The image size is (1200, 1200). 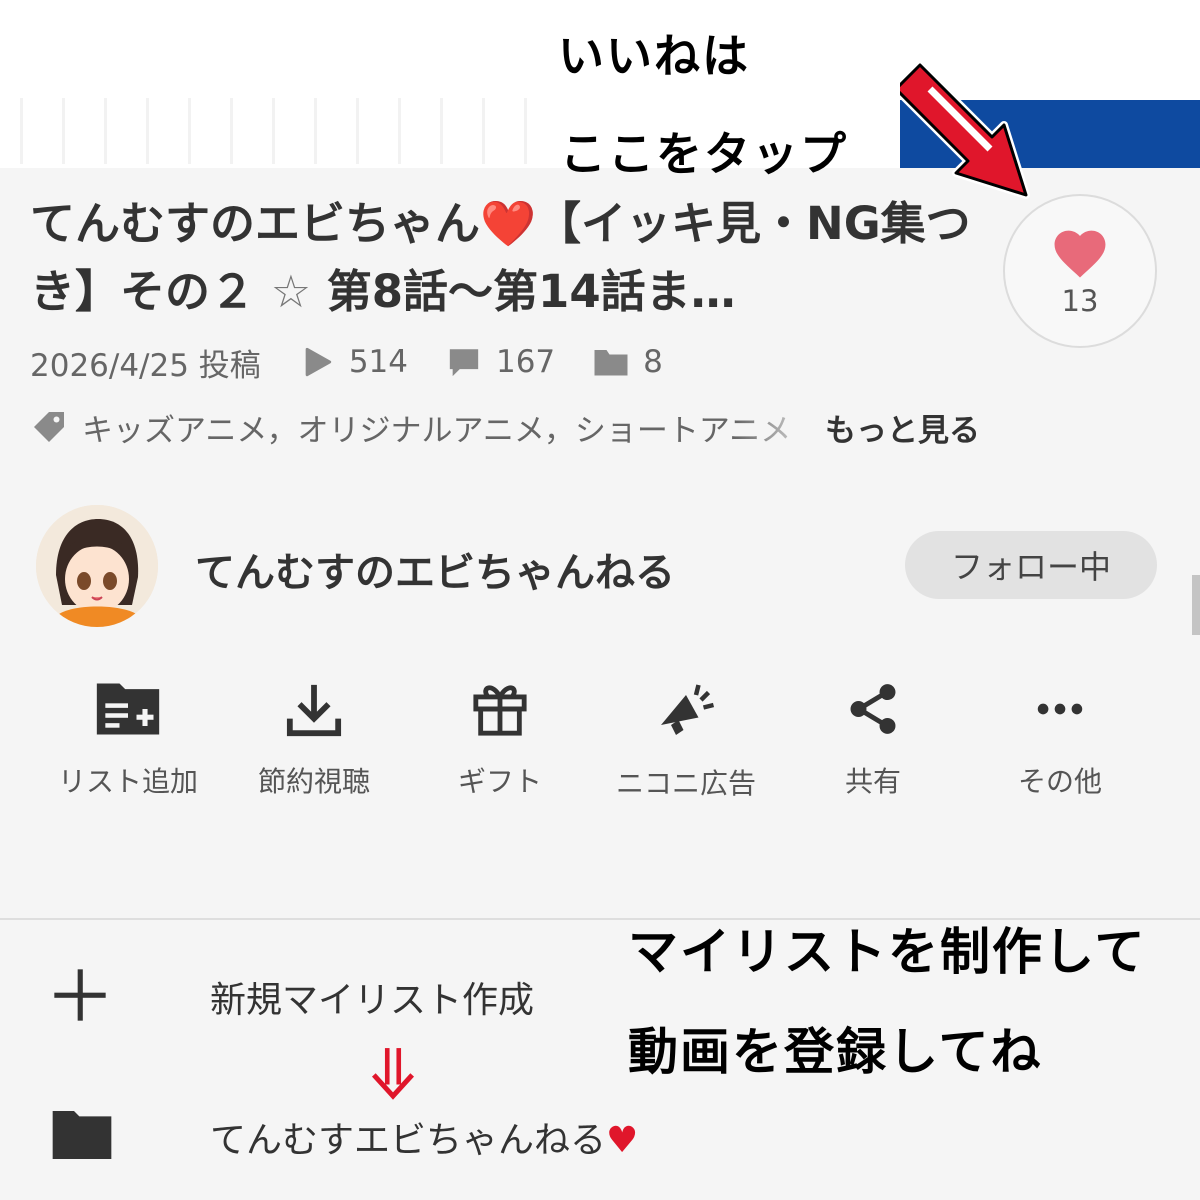 I want to click on share-label: 共有, so click(x=872, y=781).